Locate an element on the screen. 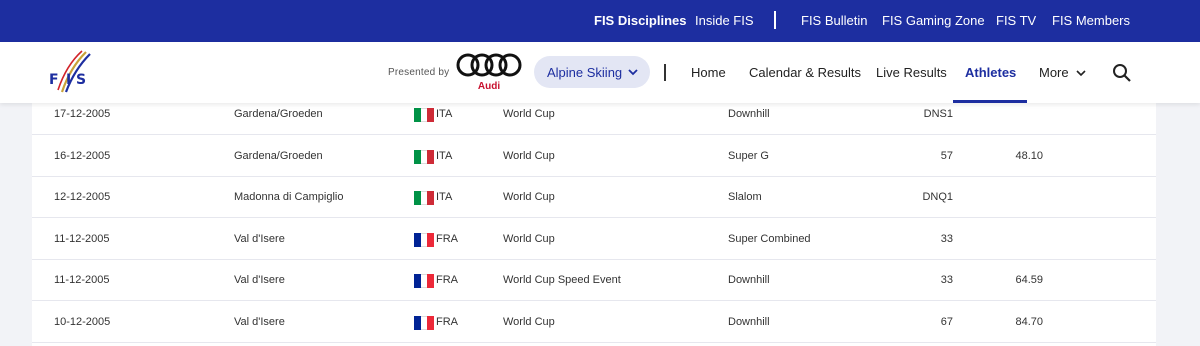  result-date: 10-12-2005 is located at coordinates (82, 322).